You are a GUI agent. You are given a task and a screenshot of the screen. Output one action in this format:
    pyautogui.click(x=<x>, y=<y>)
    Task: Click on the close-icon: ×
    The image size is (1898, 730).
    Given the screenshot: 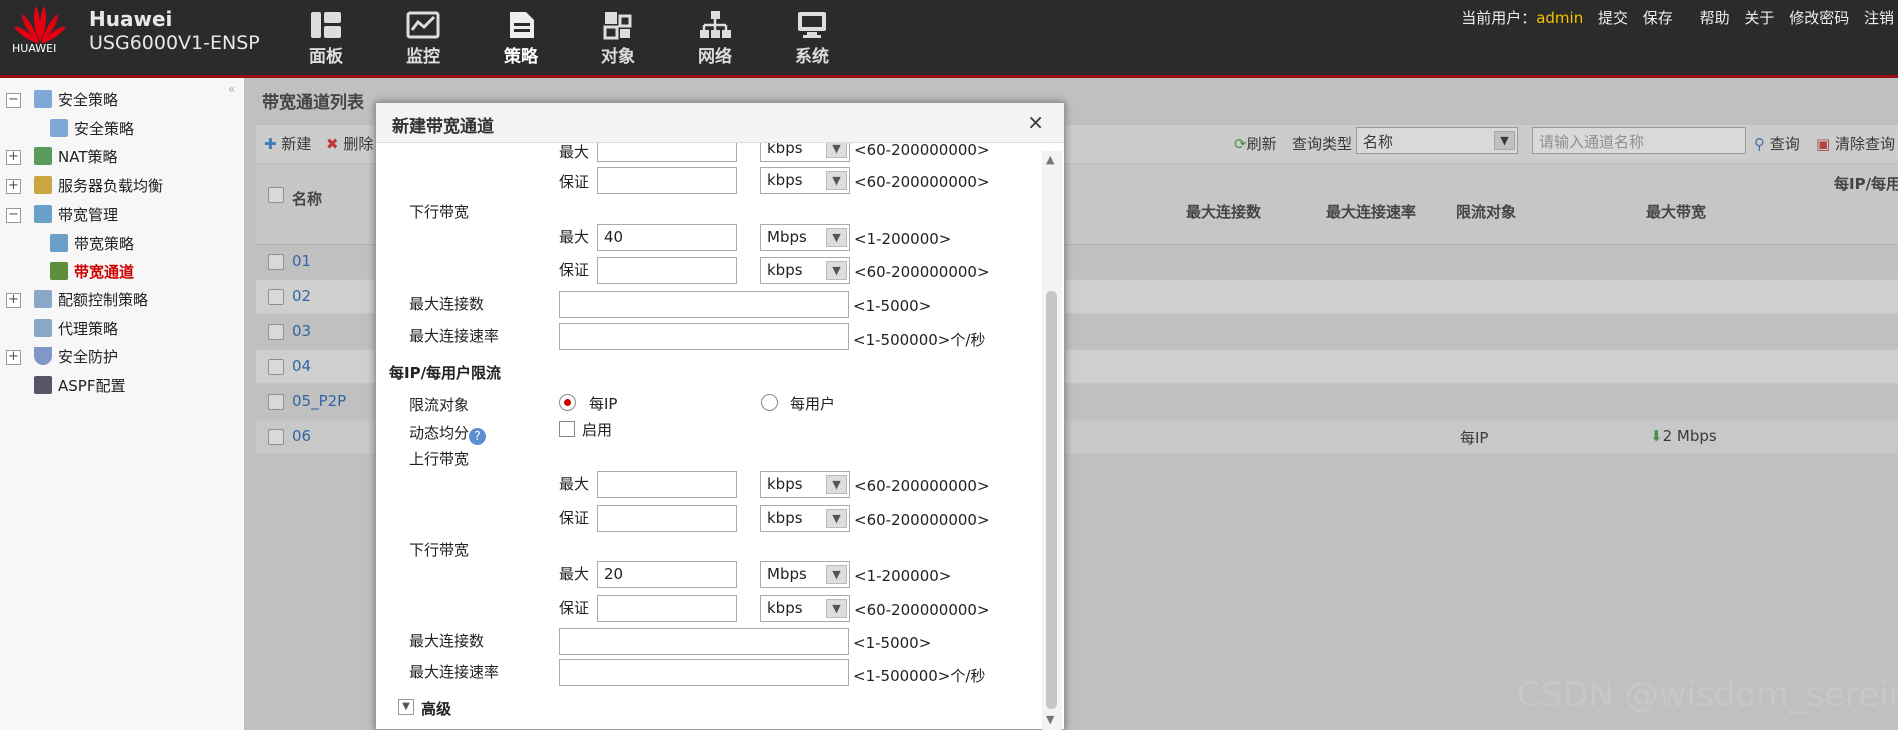 What is the action you would take?
    pyautogui.click(x=1035, y=122)
    